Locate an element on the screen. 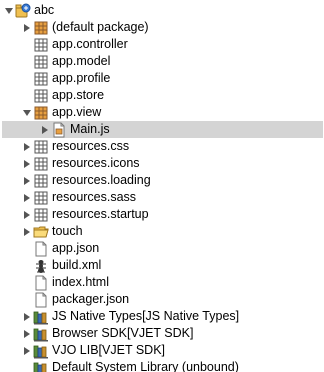 This screenshot has height=372, width=324. tree-label: app.controller is located at coordinates (90, 44).